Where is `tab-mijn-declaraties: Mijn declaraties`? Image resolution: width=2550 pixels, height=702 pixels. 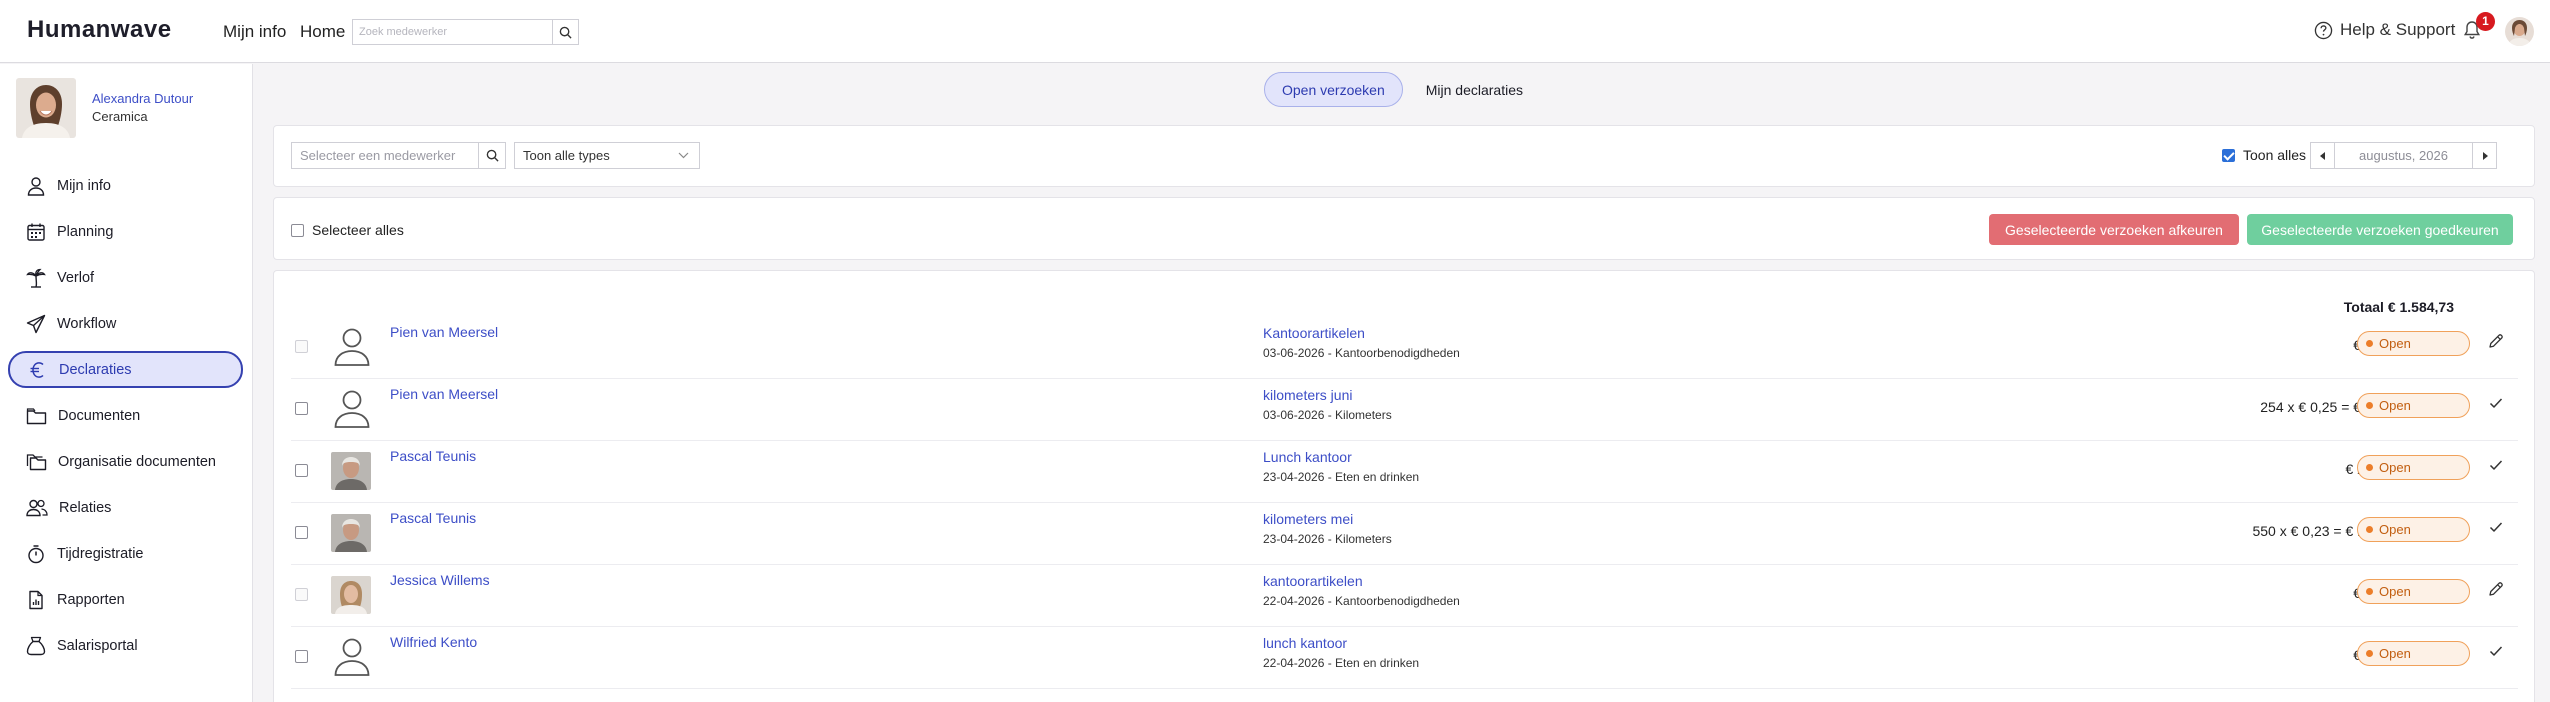
tab-mijn-declaraties: Mijn declaraties is located at coordinates (1474, 89).